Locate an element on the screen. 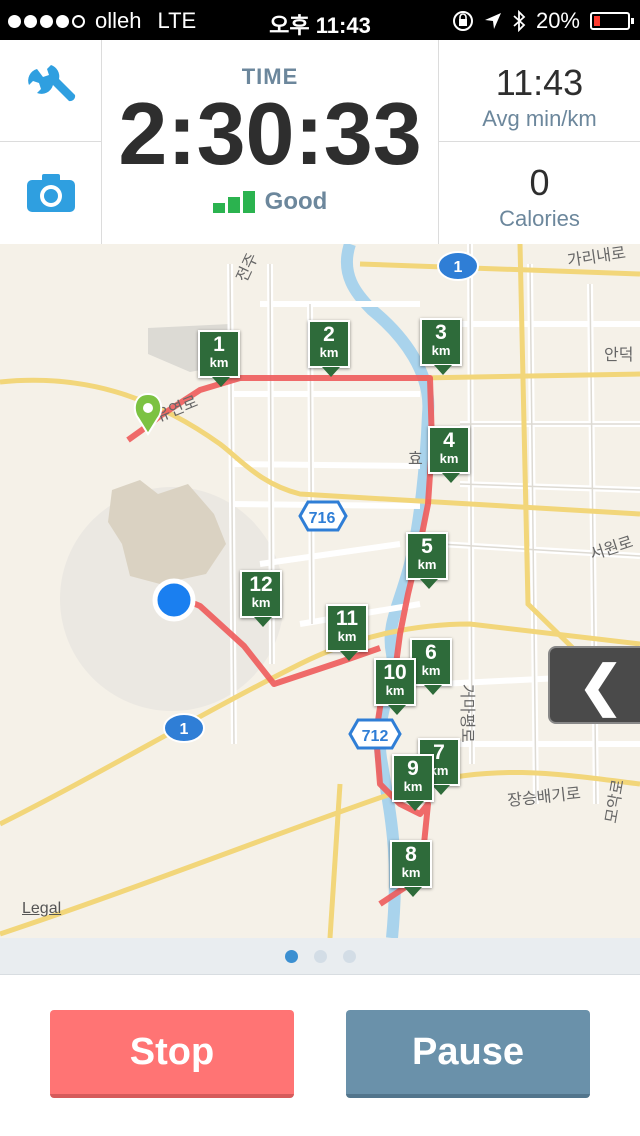 This screenshot has height=1136, width=640. road-label: 모악로 is located at coordinates (614, 801).